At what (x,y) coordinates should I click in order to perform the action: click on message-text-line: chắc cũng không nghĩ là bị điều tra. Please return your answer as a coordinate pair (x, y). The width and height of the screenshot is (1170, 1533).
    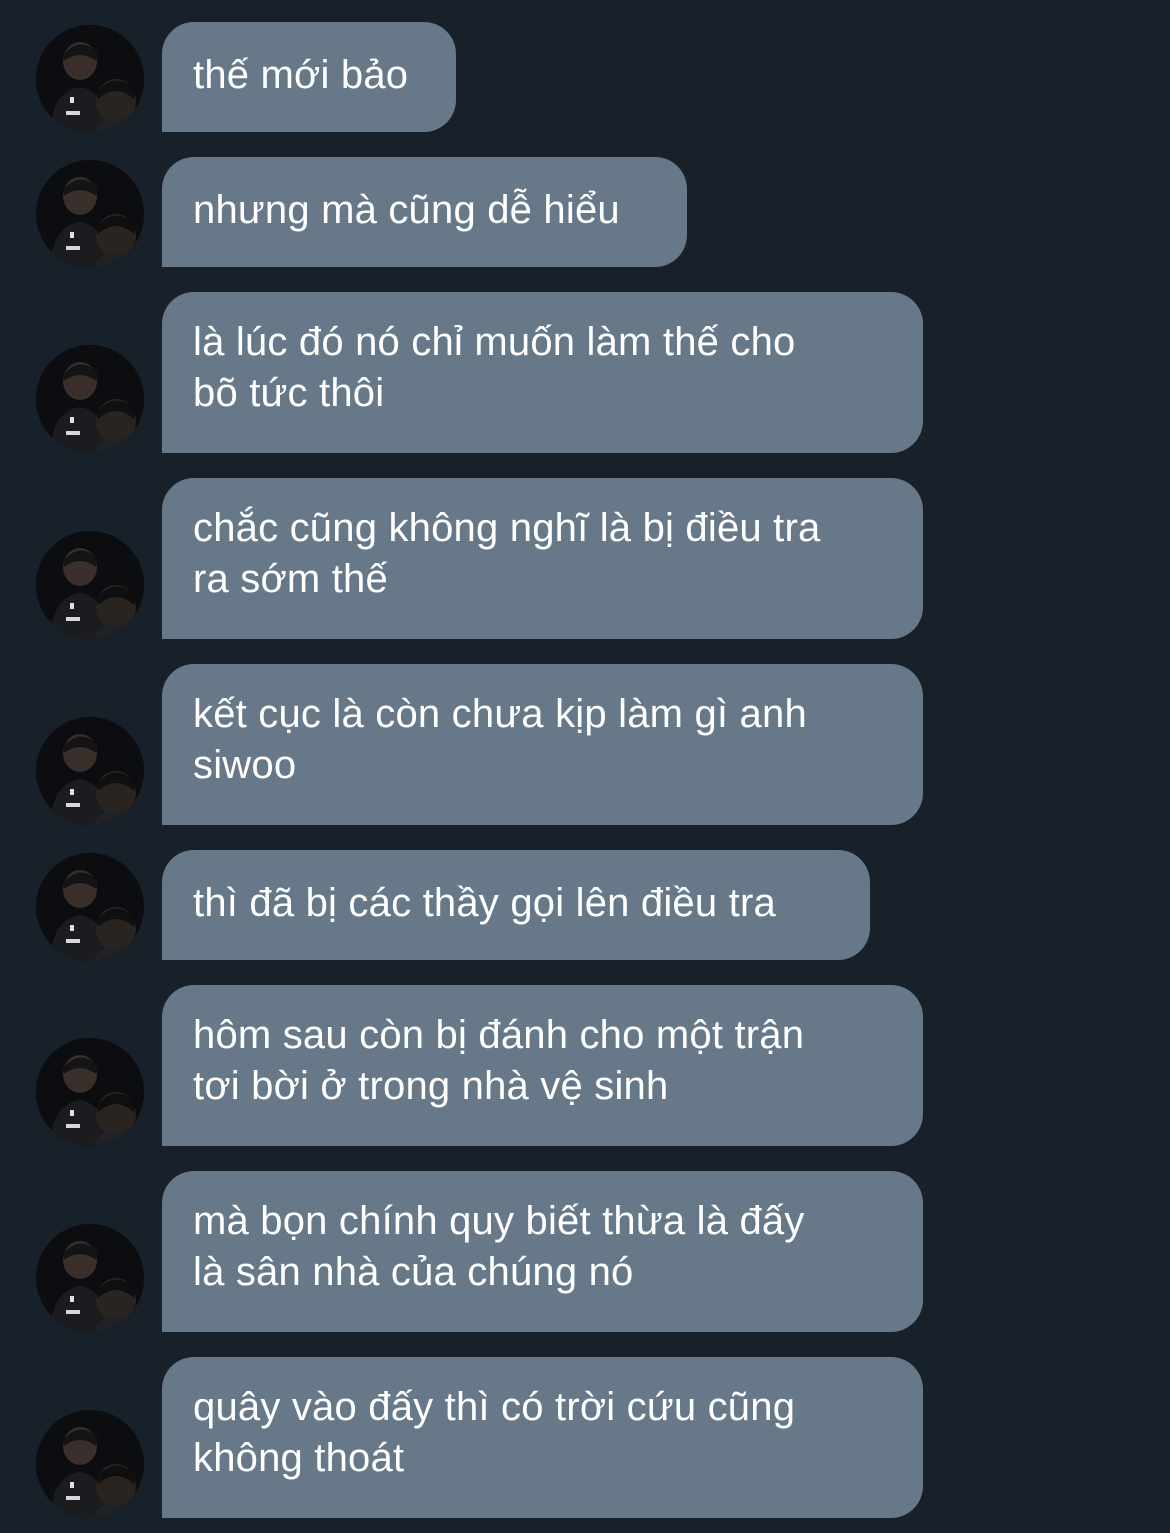
    Looking at the image, I should click on (507, 528).